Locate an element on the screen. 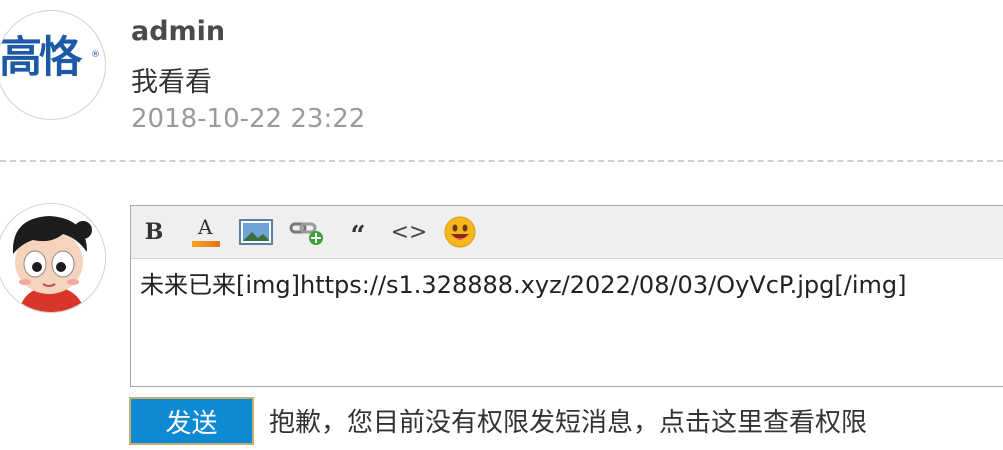  insert-image-button is located at coordinates (256, 232).